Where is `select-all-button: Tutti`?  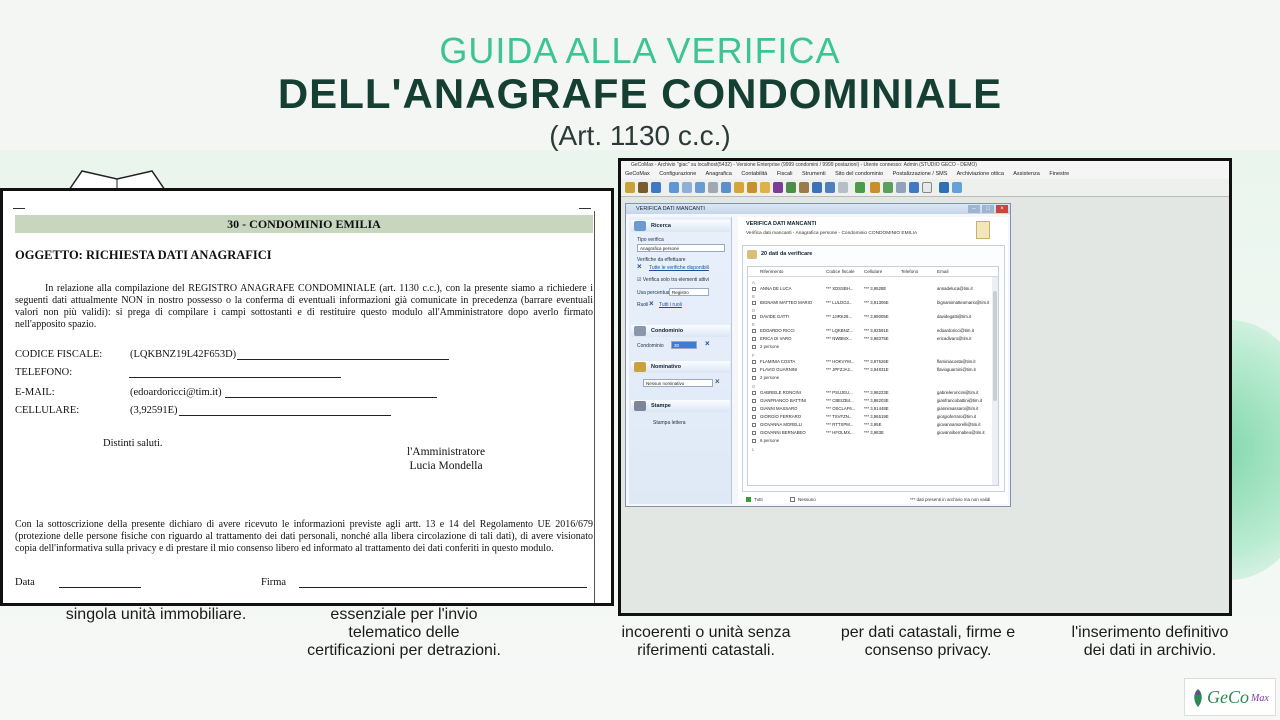 select-all-button: Tutti is located at coordinates (758, 500).